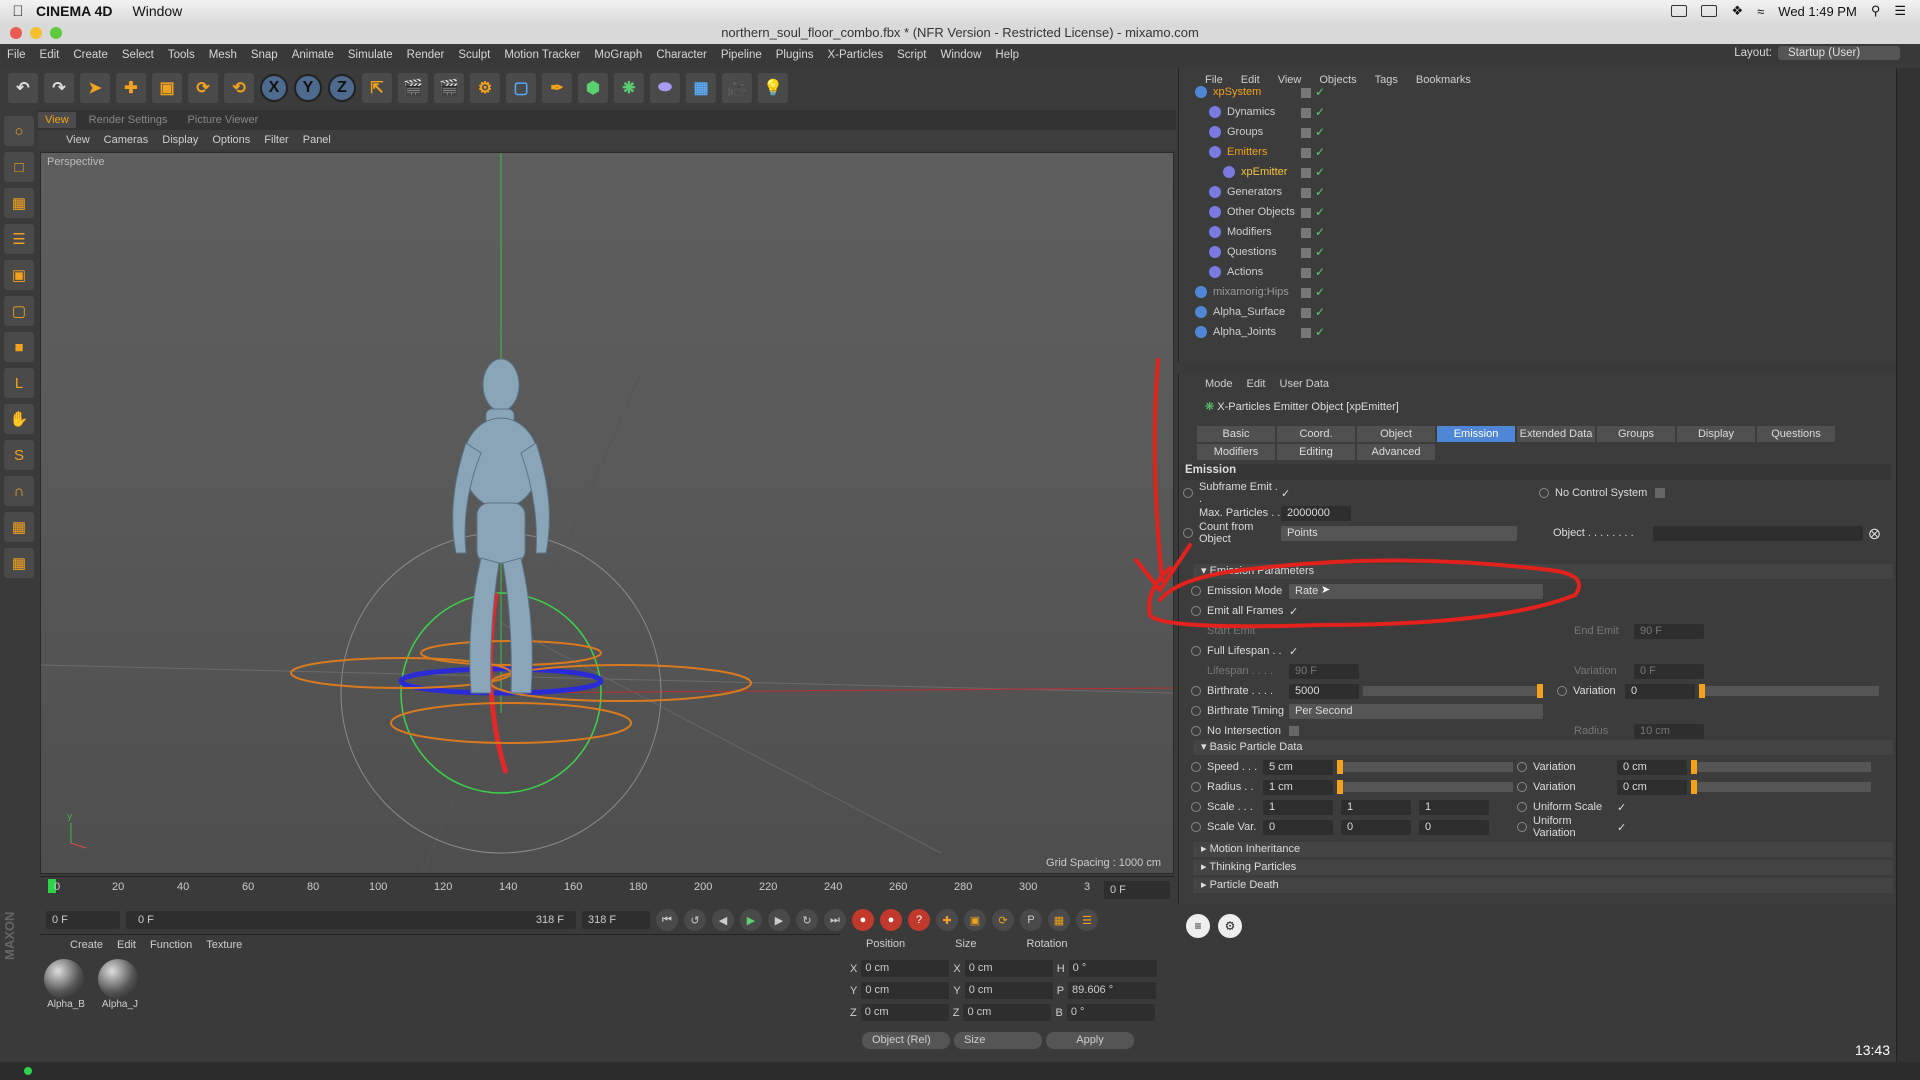 The height and width of the screenshot is (1080, 1920). What do you see at coordinates (74, 11) in the screenshot?
I see `mac-app-name: CINEMA 4D` at bounding box center [74, 11].